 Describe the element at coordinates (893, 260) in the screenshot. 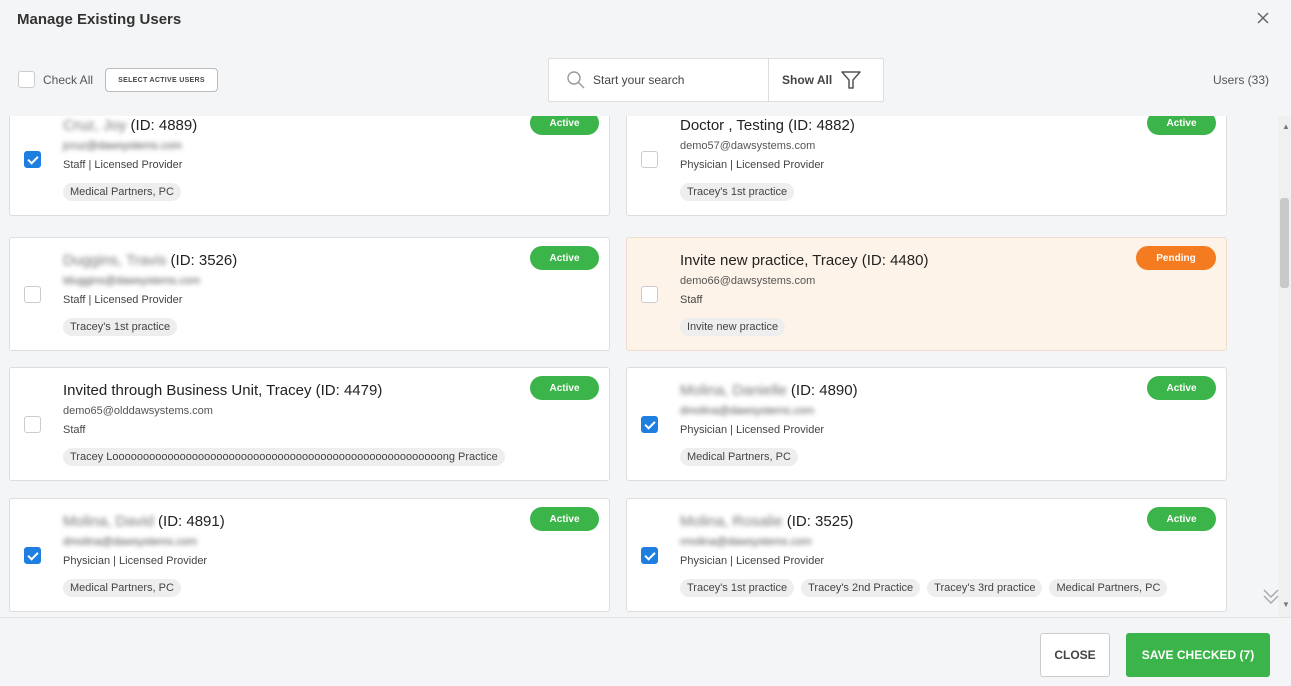

I see `user-id: (ID: 4480)` at that location.